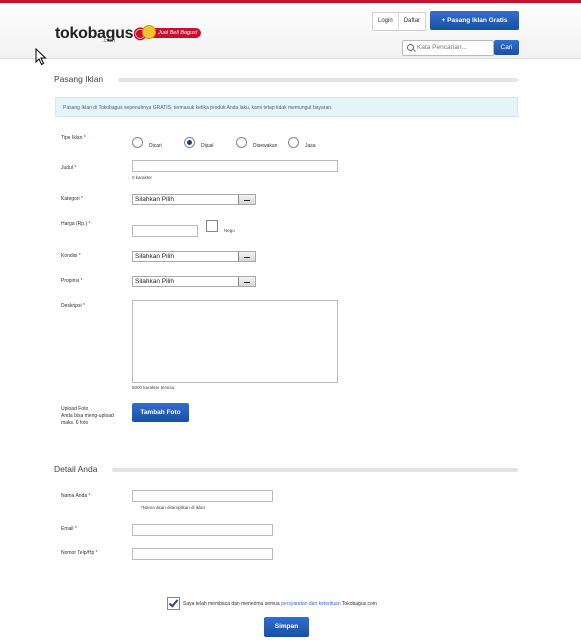 This screenshot has height=644, width=581. Describe the element at coordinates (76, 496) in the screenshot. I see `name-label: Nama Anda *` at that location.